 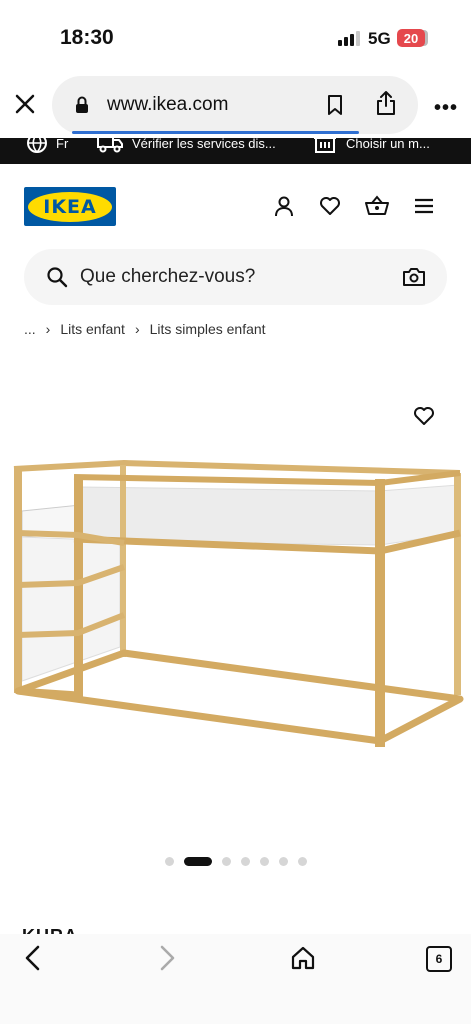 What do you see at coordinates (110, 145) in the screenshot?
I see `truck-icon` at bounding box center [110, 145].